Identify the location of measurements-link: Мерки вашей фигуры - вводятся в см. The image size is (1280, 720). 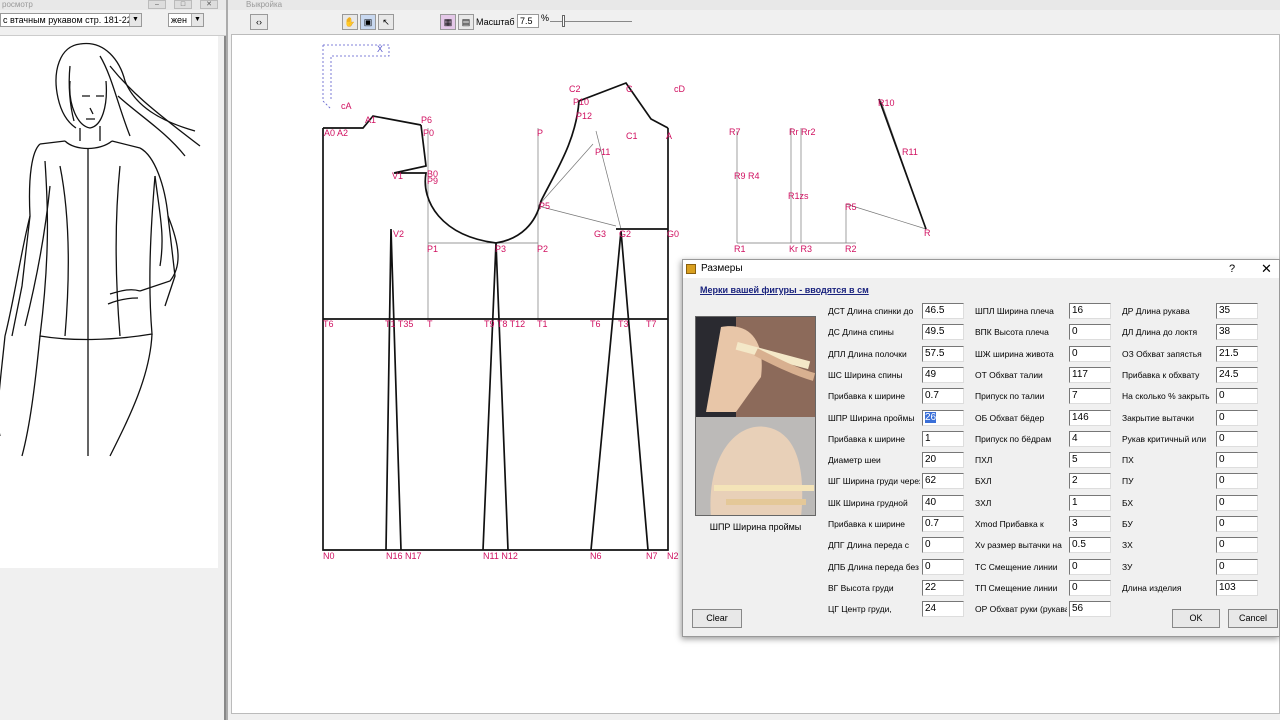
(784, 290).